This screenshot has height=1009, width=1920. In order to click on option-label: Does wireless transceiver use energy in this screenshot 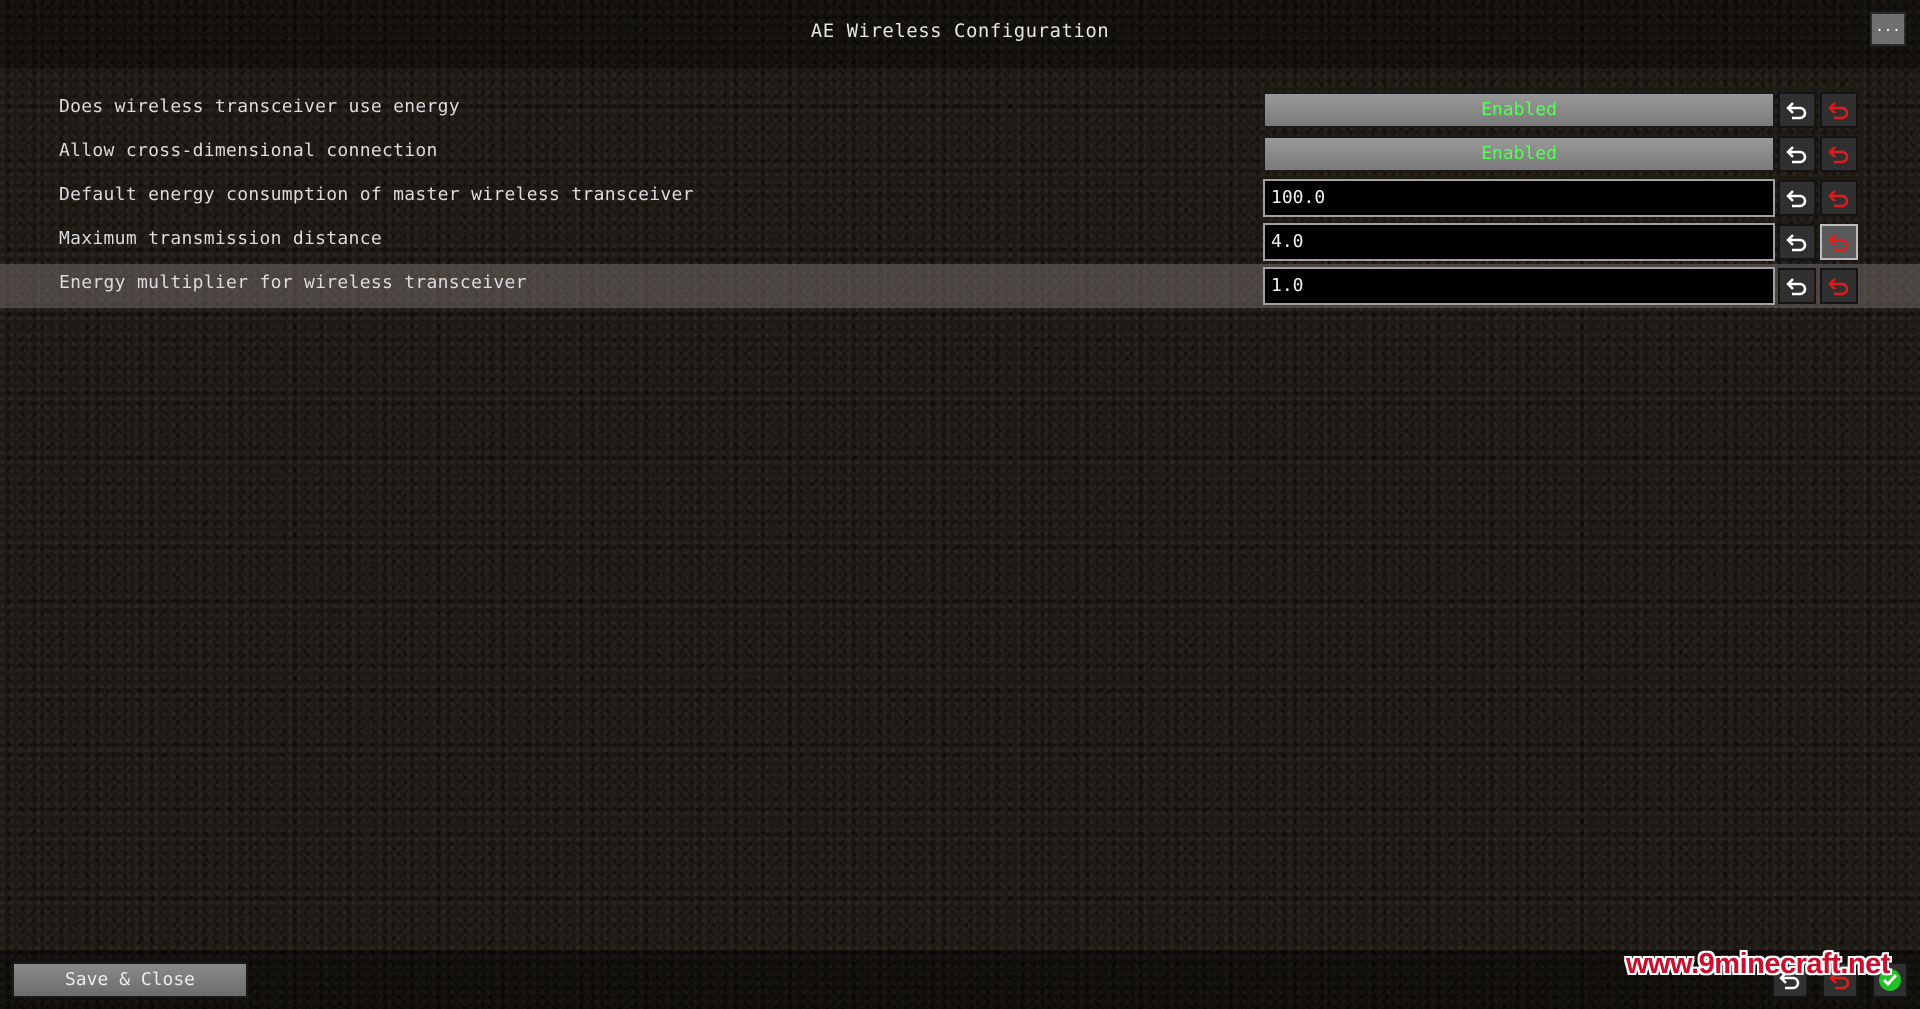, I will do `click(259, 106)`.